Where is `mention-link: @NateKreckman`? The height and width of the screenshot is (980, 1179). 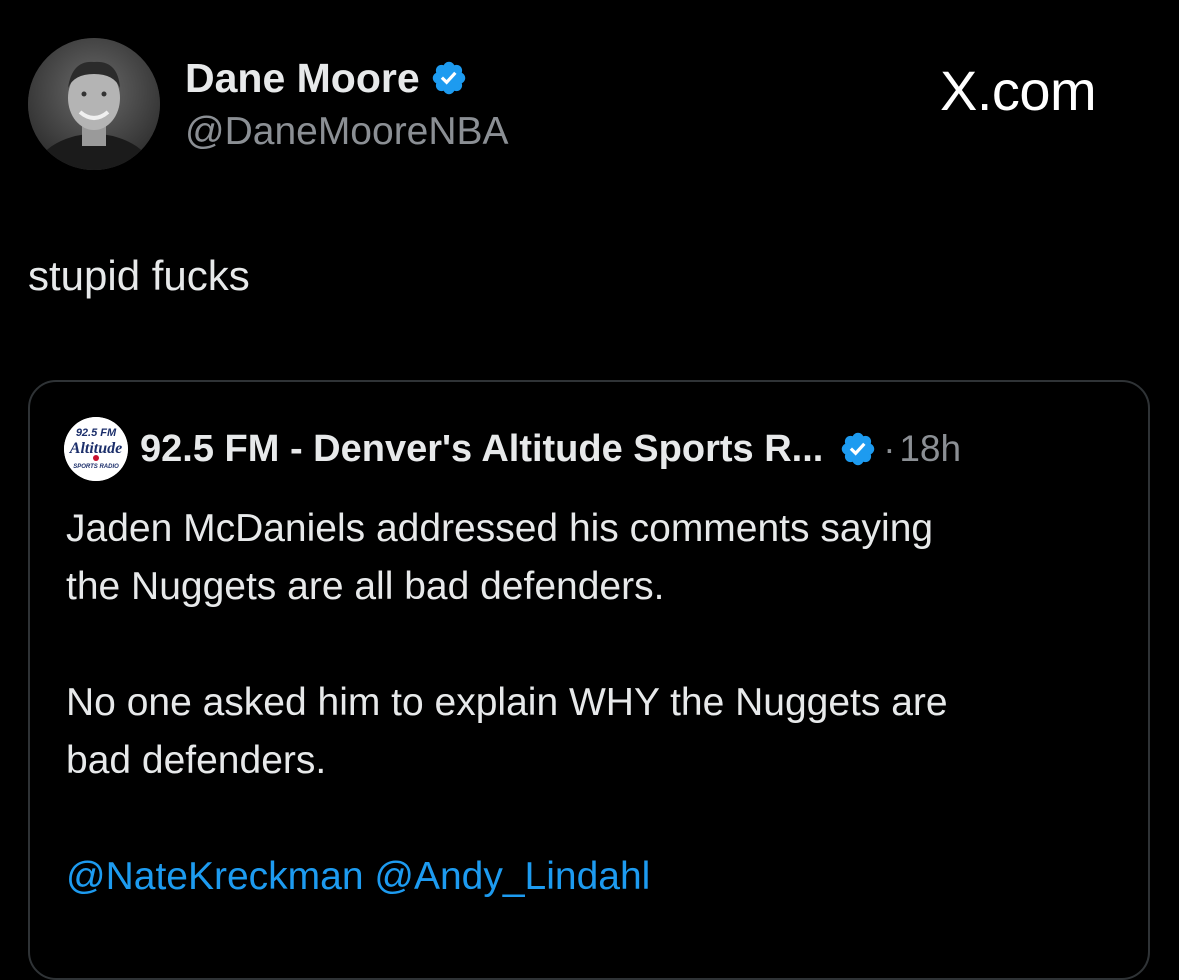
mention-link: @NateKreckman is located at coordinates (215, 876).